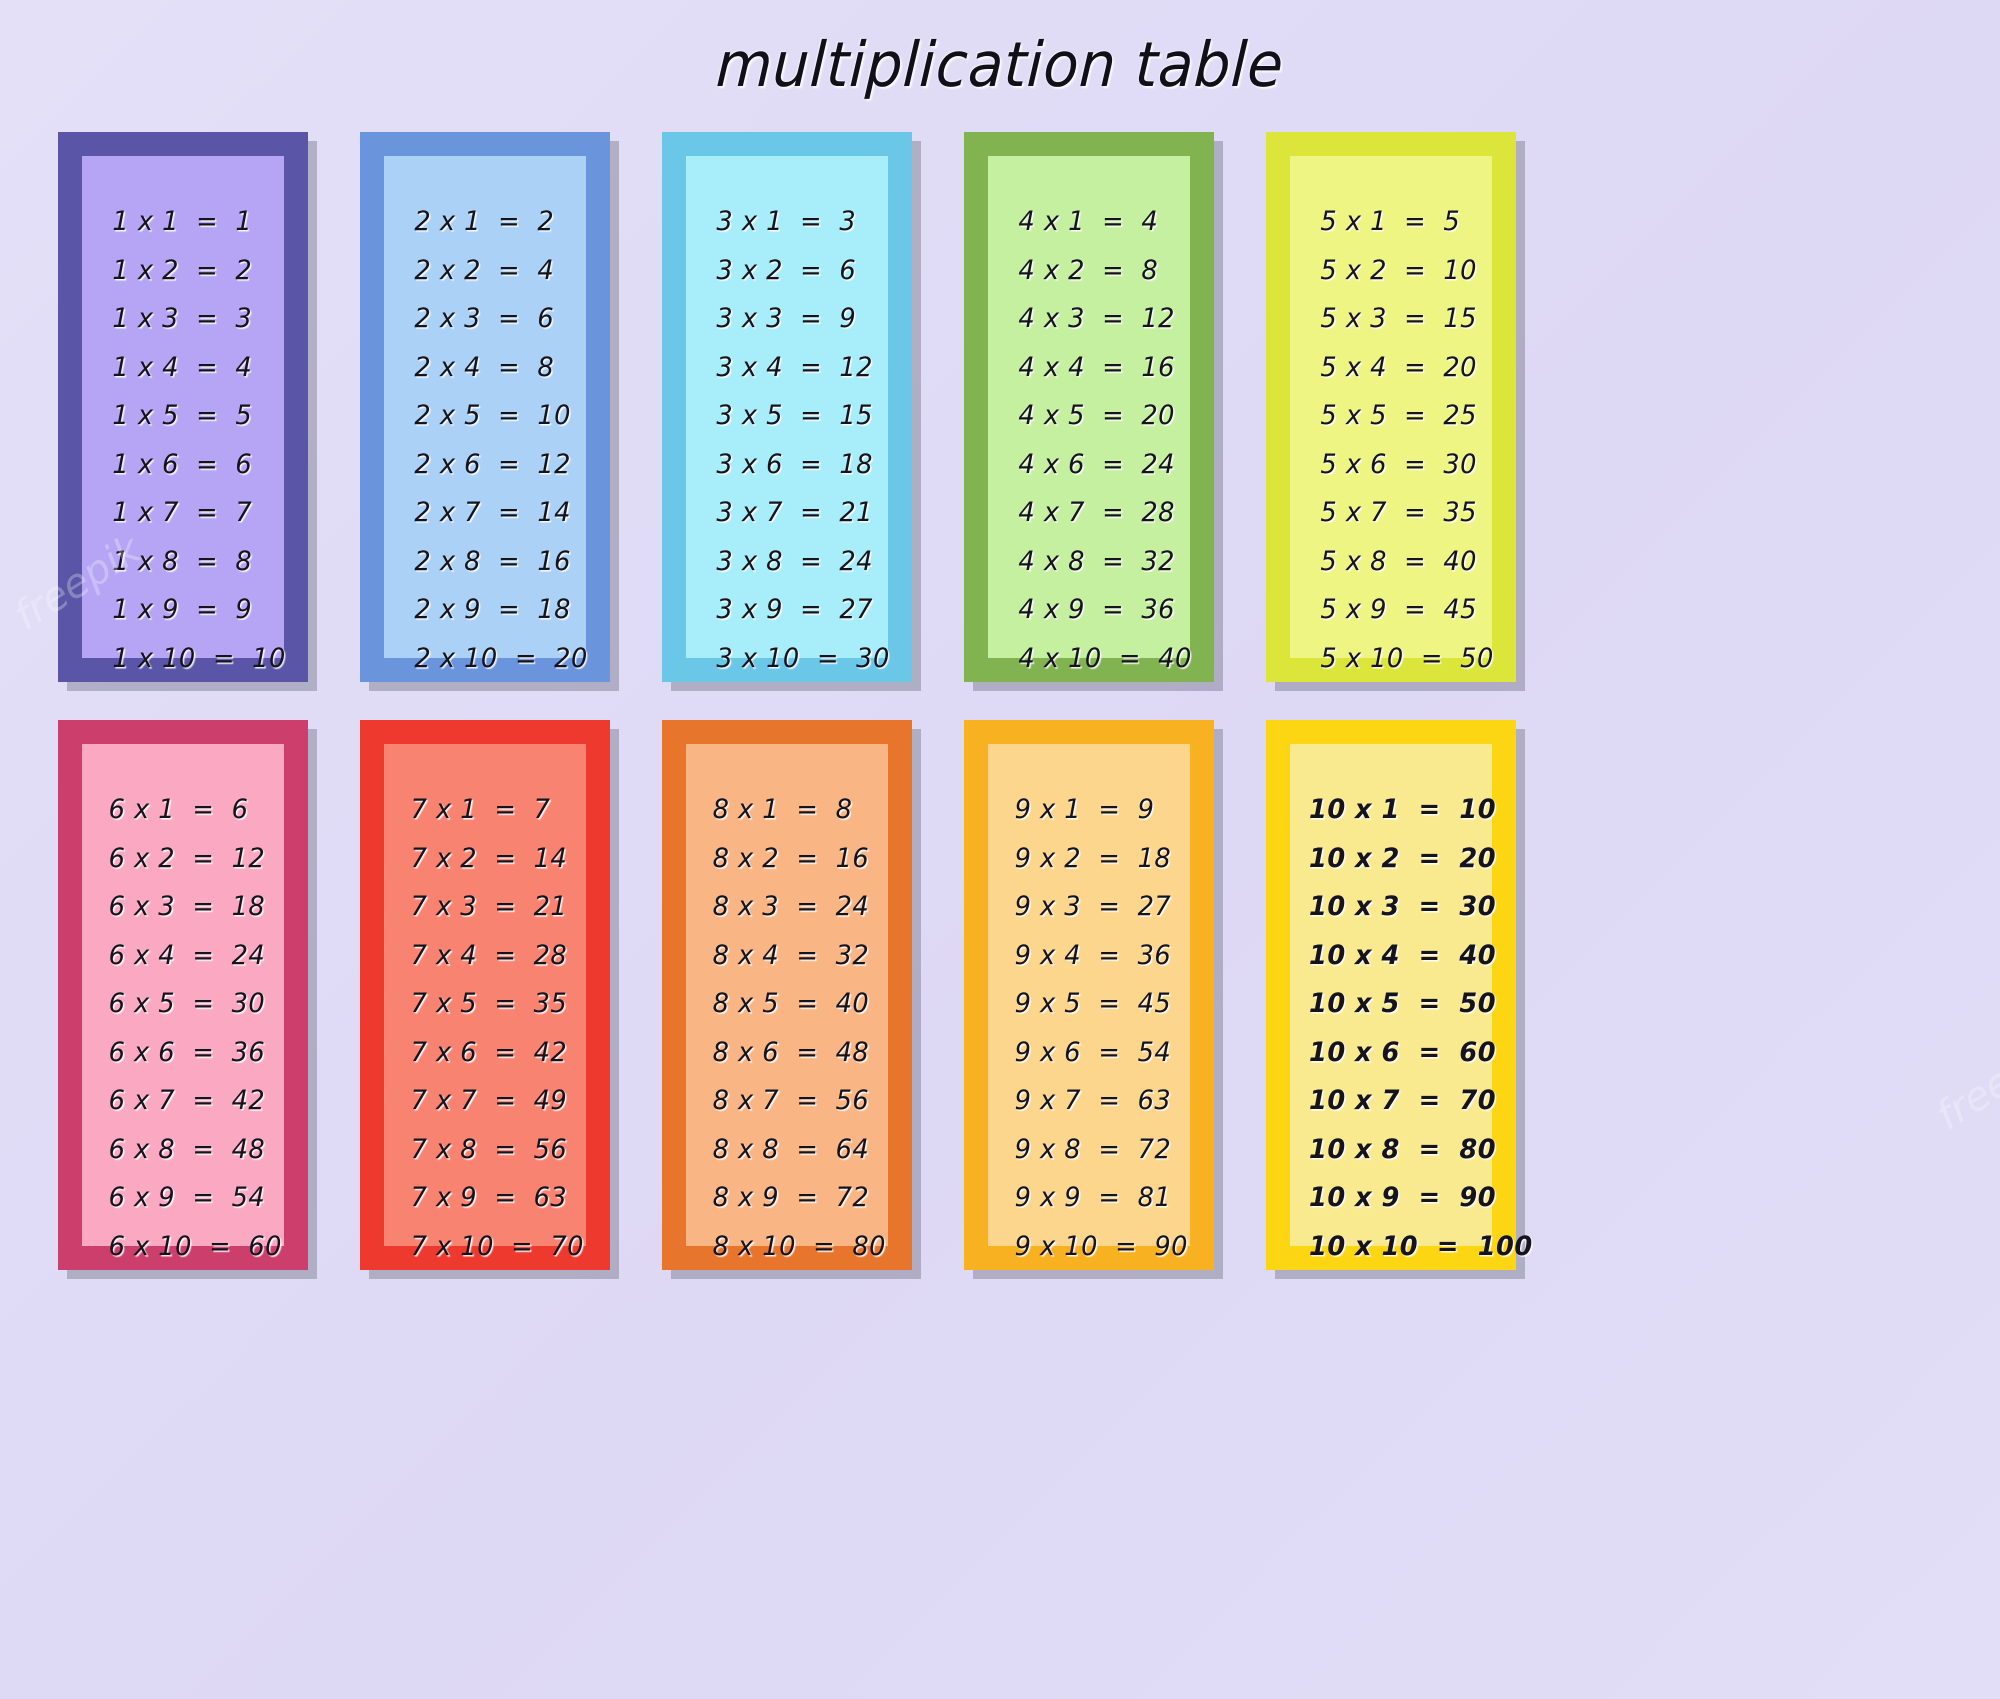 The image size is (2000, 1699). What do you see at coordinates (1084, 809) in the screenshot?
I see `equation-row: 9 x 1 = 9` at bounding box center [1084, 809].